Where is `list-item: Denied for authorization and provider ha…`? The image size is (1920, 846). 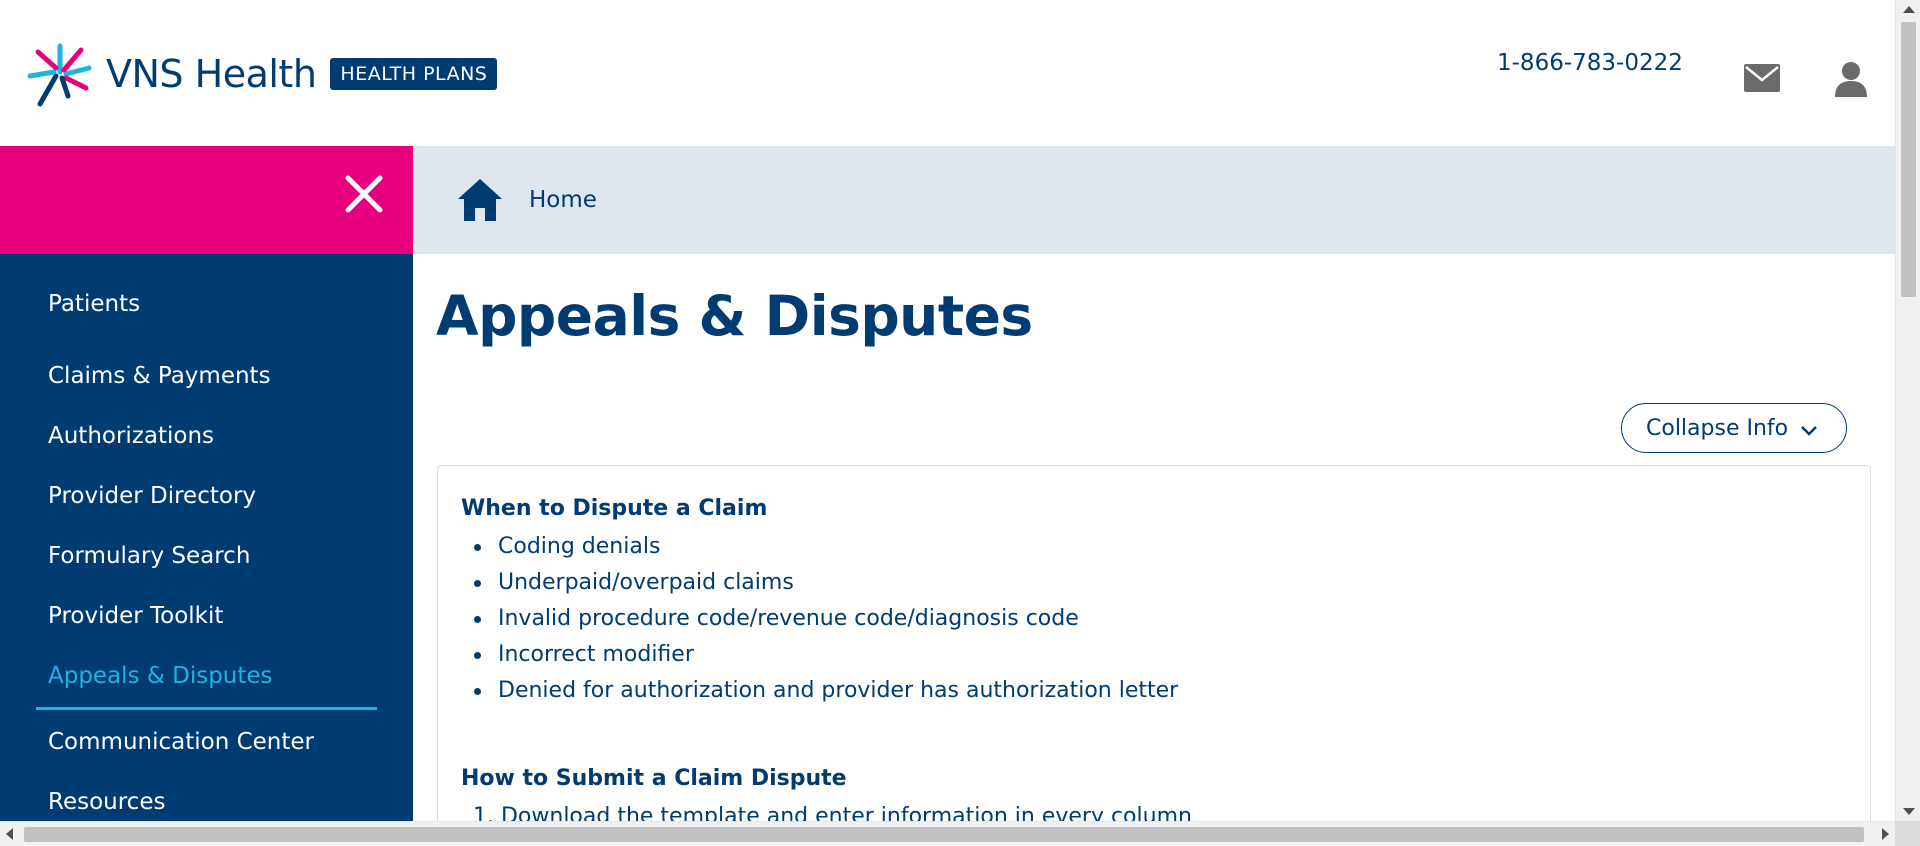
list-item: Denied for authorization and provider ha… is located at coordinates (825, 691).